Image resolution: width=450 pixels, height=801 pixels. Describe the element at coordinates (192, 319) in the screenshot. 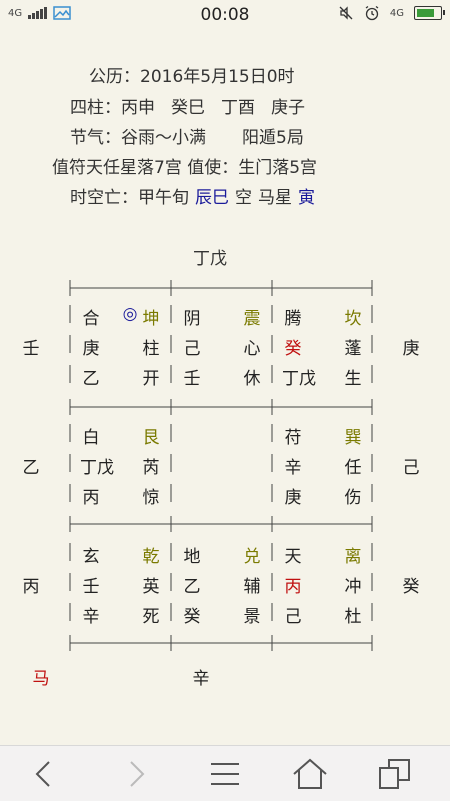

I see `palace-zhen-god: 阴` at that location.